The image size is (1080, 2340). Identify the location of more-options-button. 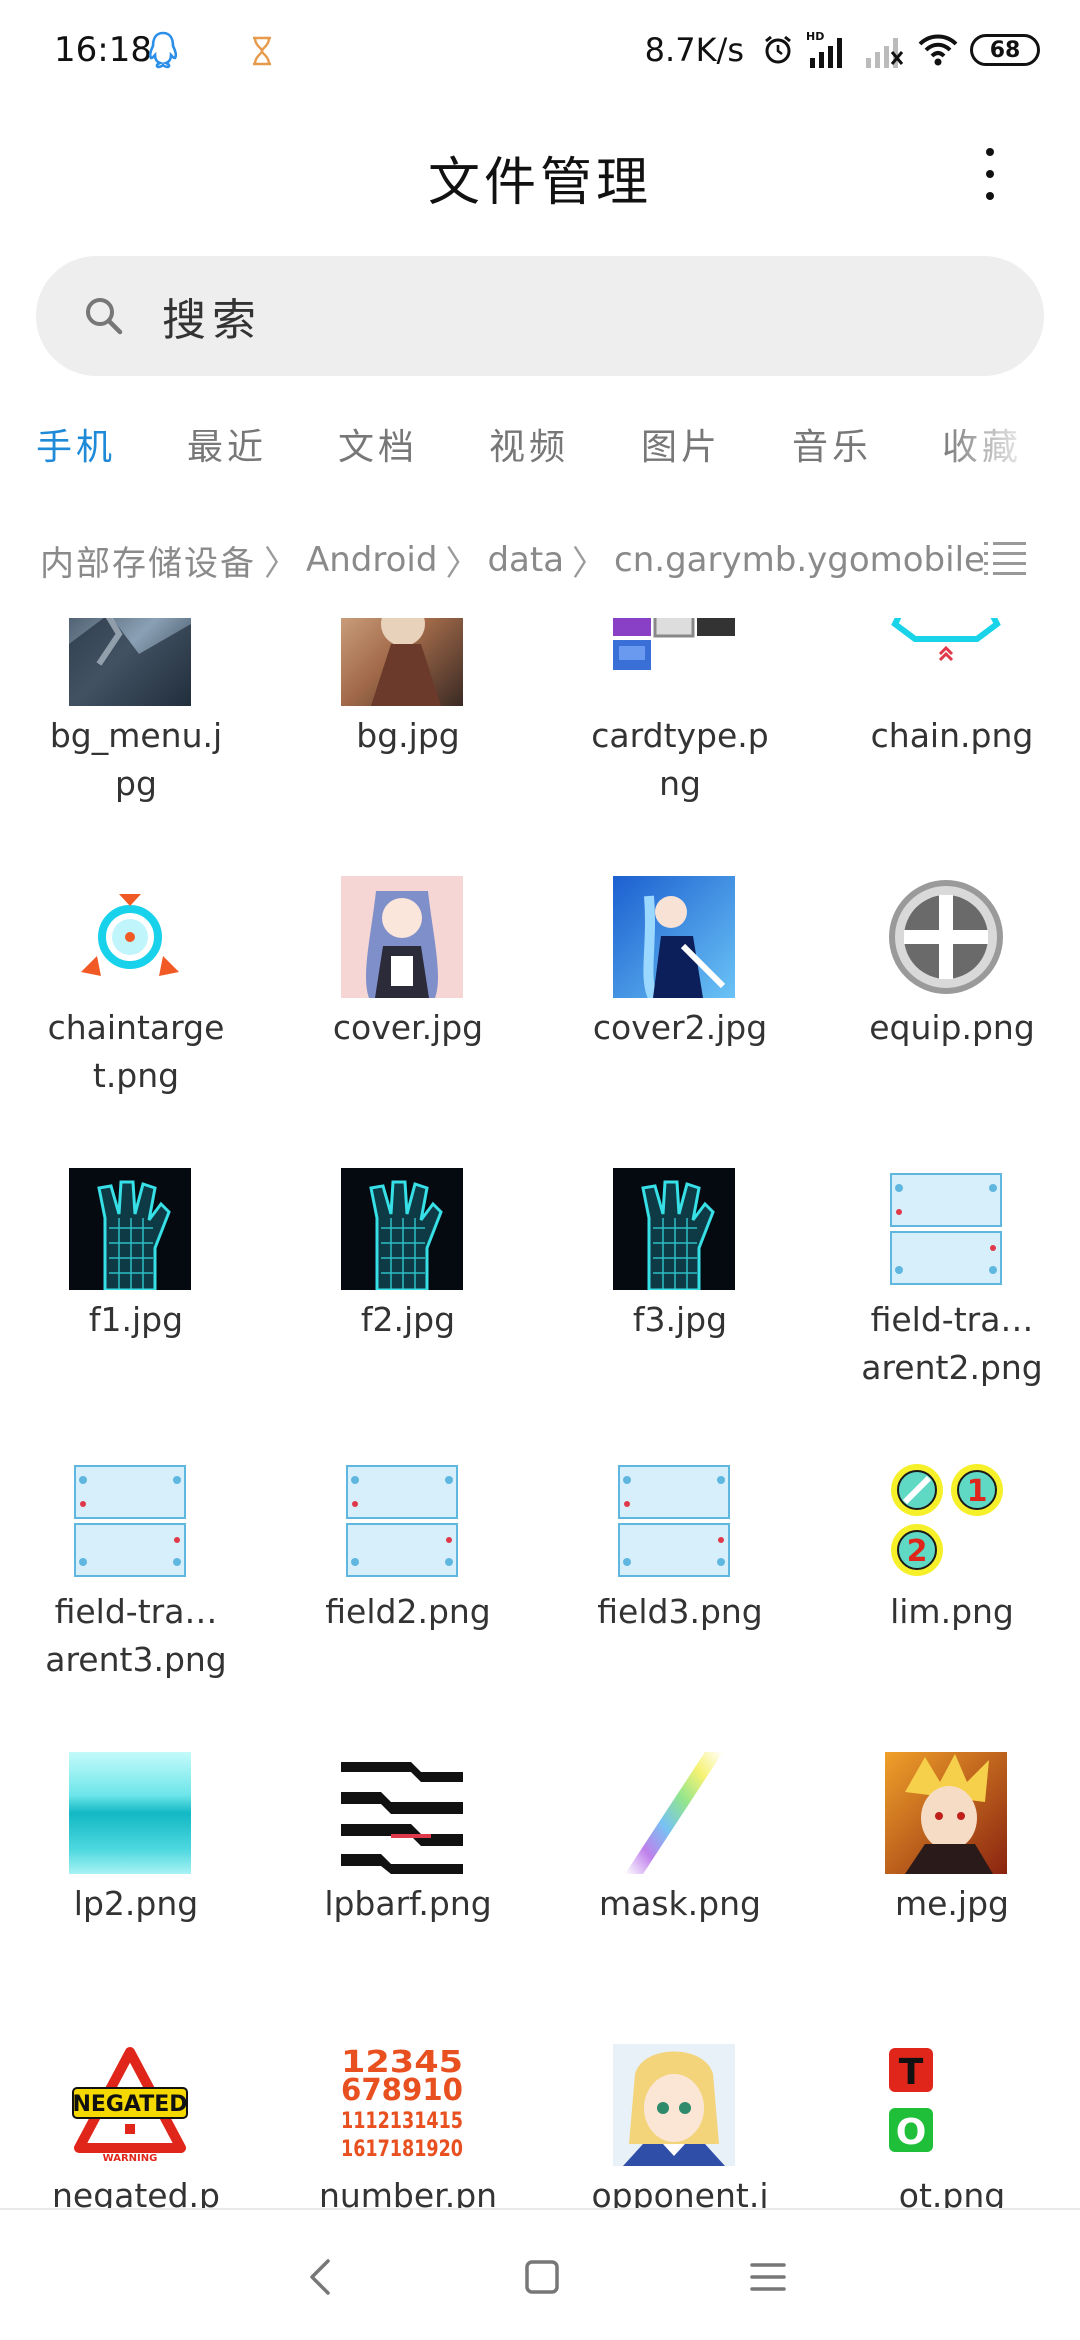
(990, 174).